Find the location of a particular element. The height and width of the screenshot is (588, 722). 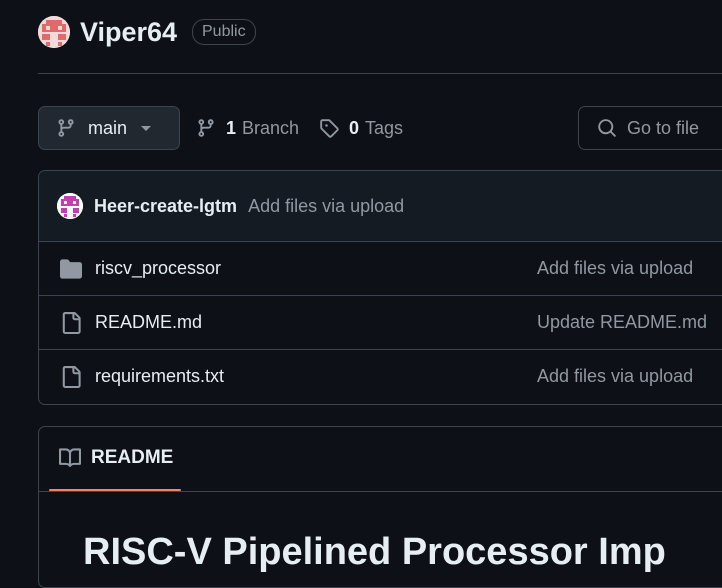

branch-select-button: main is located at coordinates (109, 128).